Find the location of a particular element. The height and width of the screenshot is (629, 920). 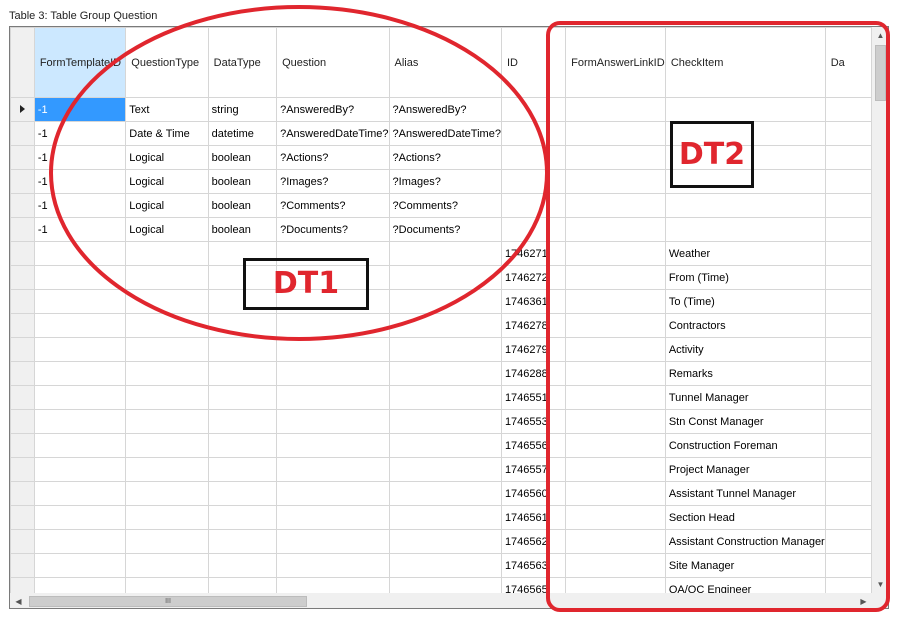

table-cell: Logical is located at coordinates (167, 205).